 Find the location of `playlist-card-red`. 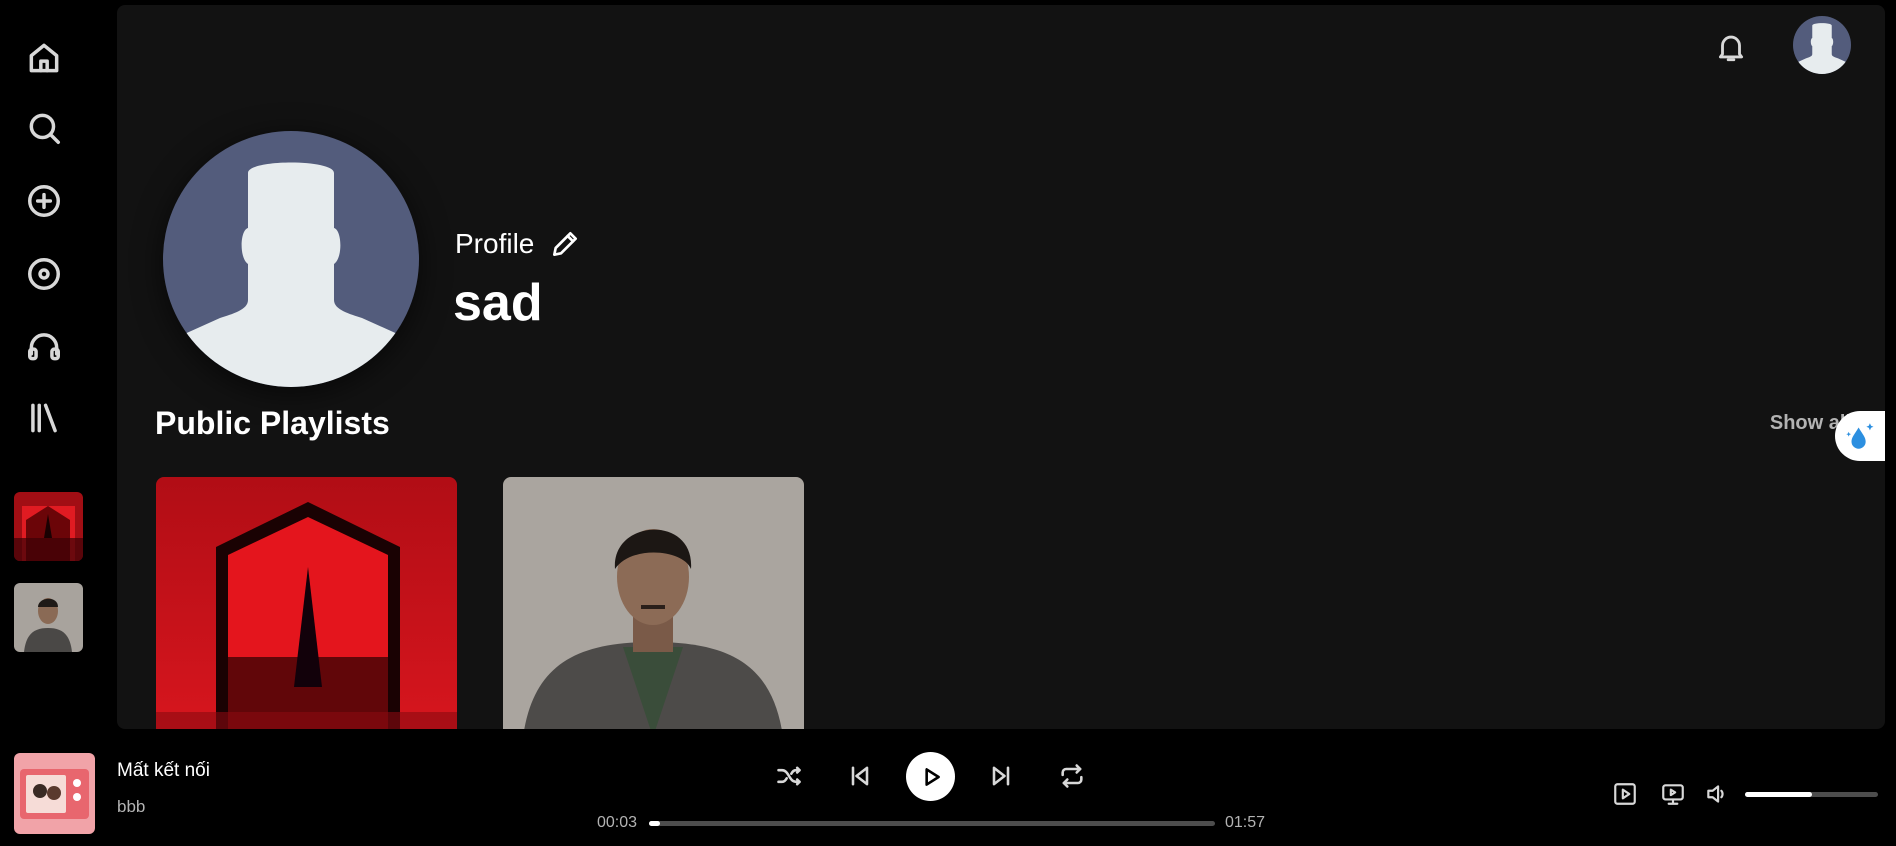

playlist-card-red is located at coordinates (306, 603).